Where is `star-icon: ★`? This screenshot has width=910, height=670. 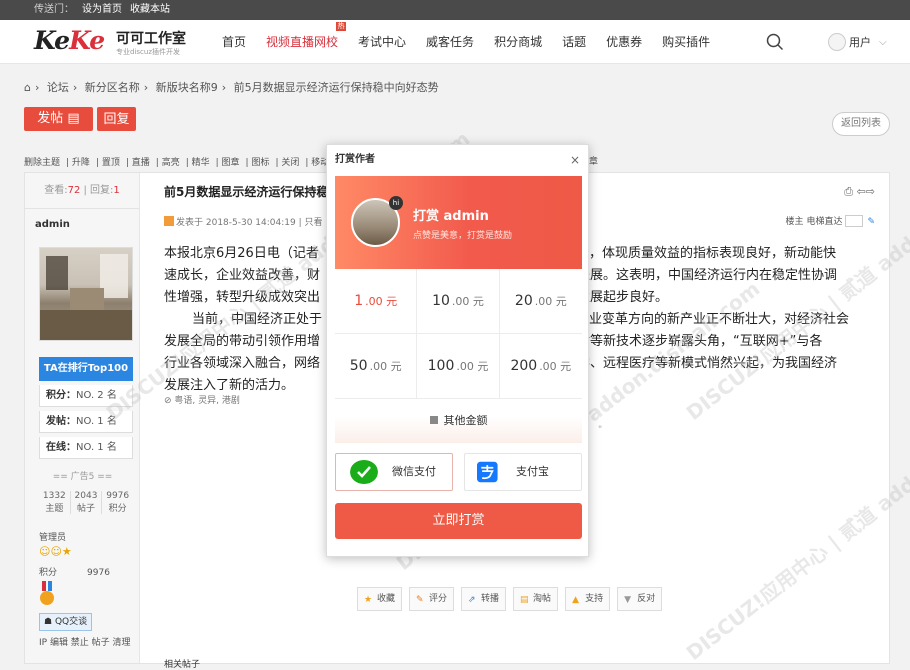
star-icon: ★ is located at coordinates (368, 600).